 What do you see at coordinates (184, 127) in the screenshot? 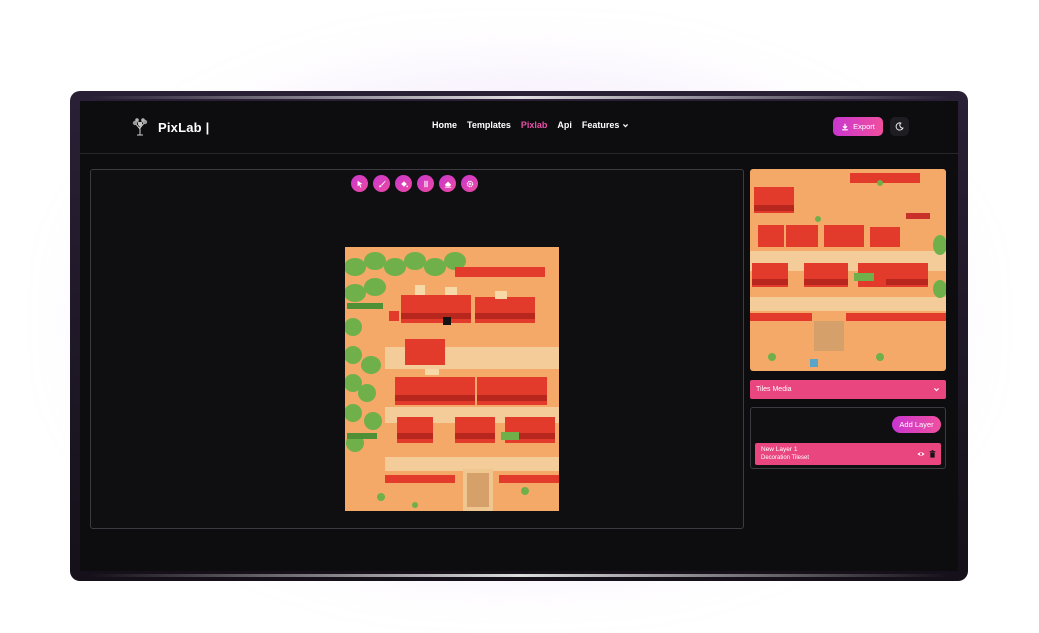
I see `app-name: PixLab |` at bounding box center [184, 127].